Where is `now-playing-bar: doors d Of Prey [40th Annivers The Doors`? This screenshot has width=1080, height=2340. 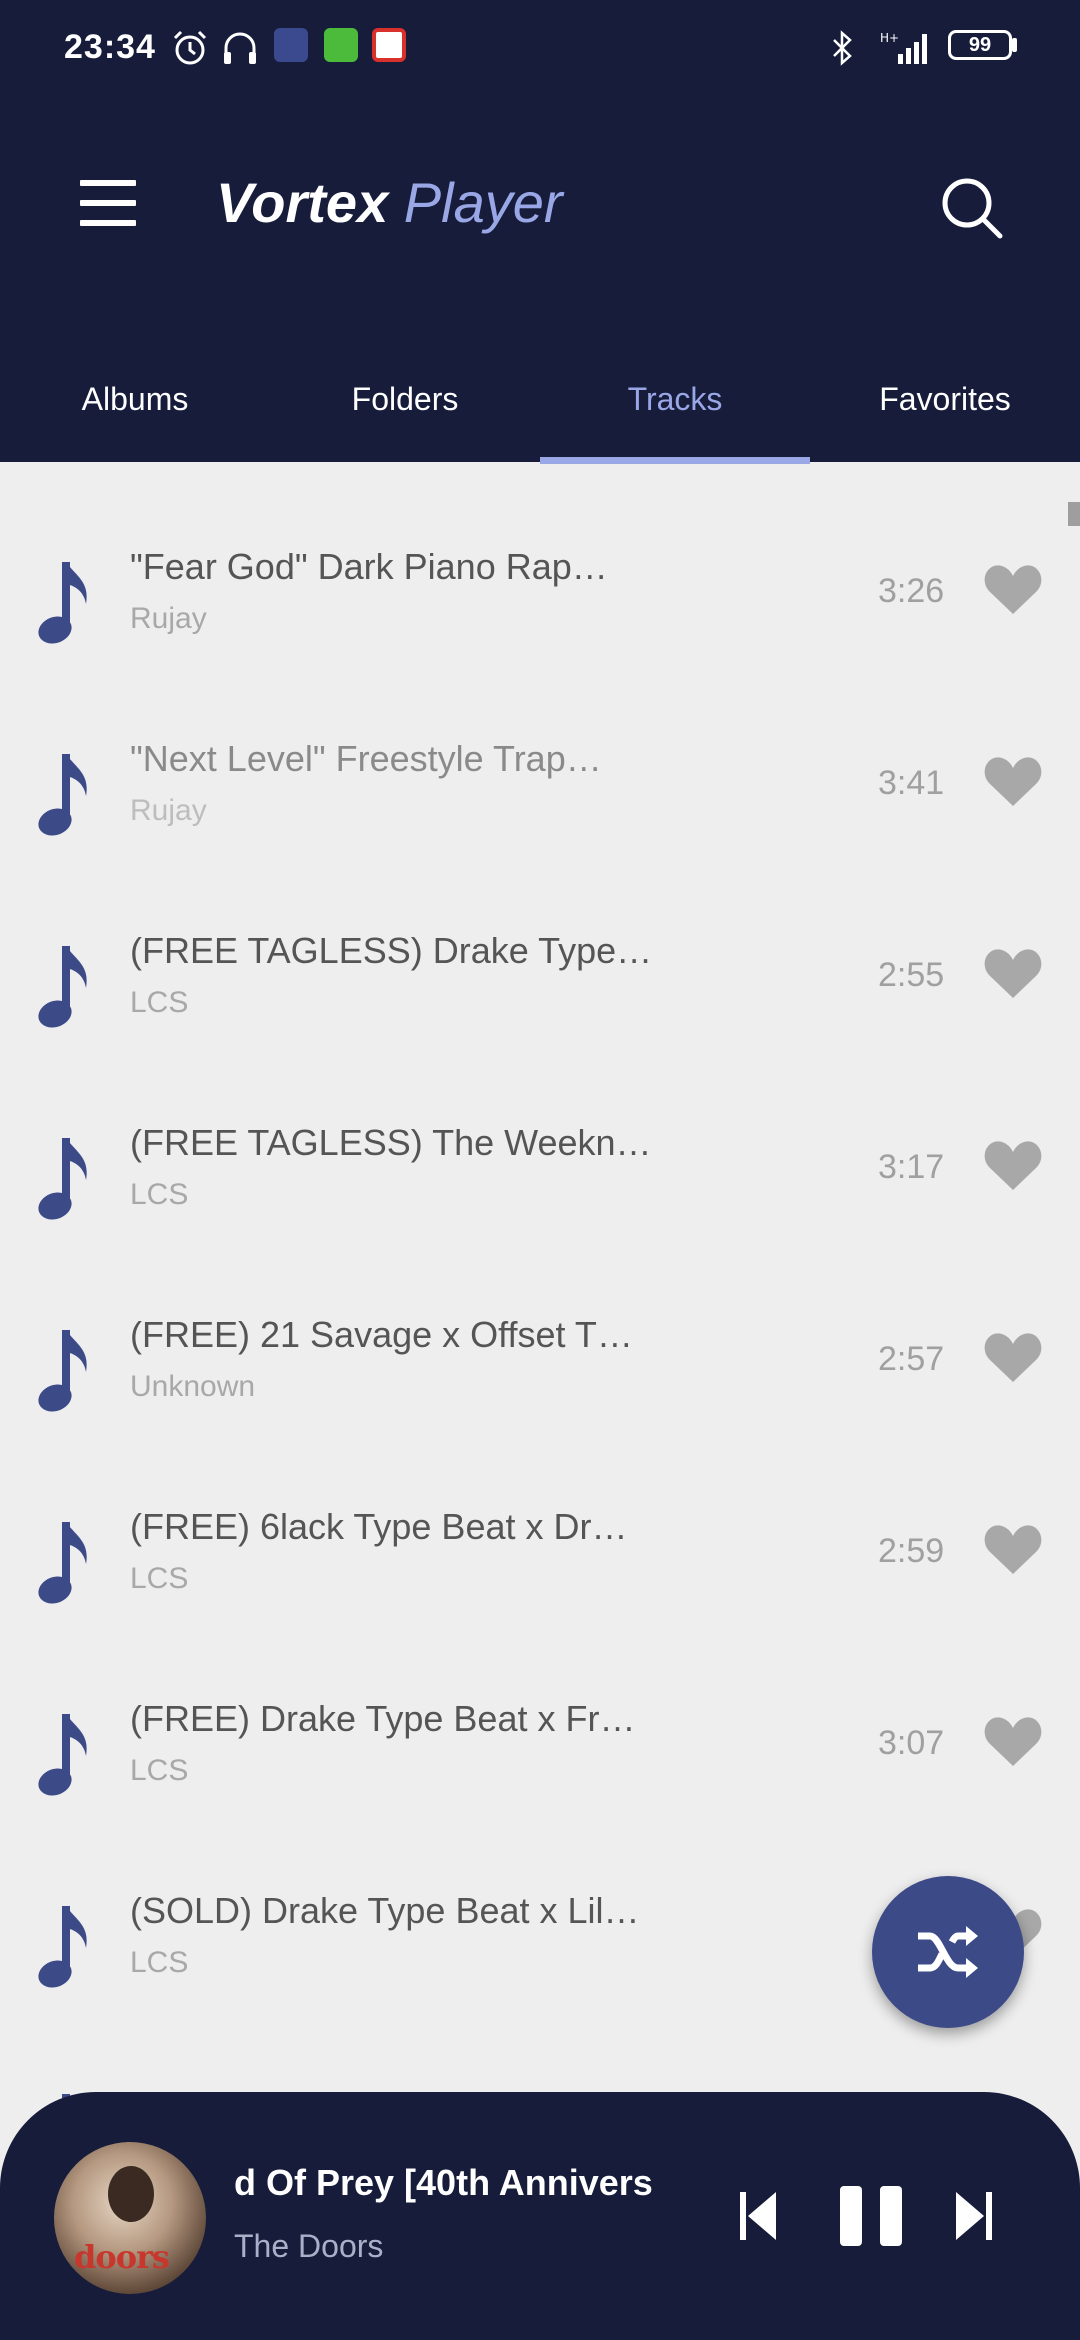 now-playing-bar: doors d Of Prey [40th Annivers The Doors is located at coordinates (540, 2216).